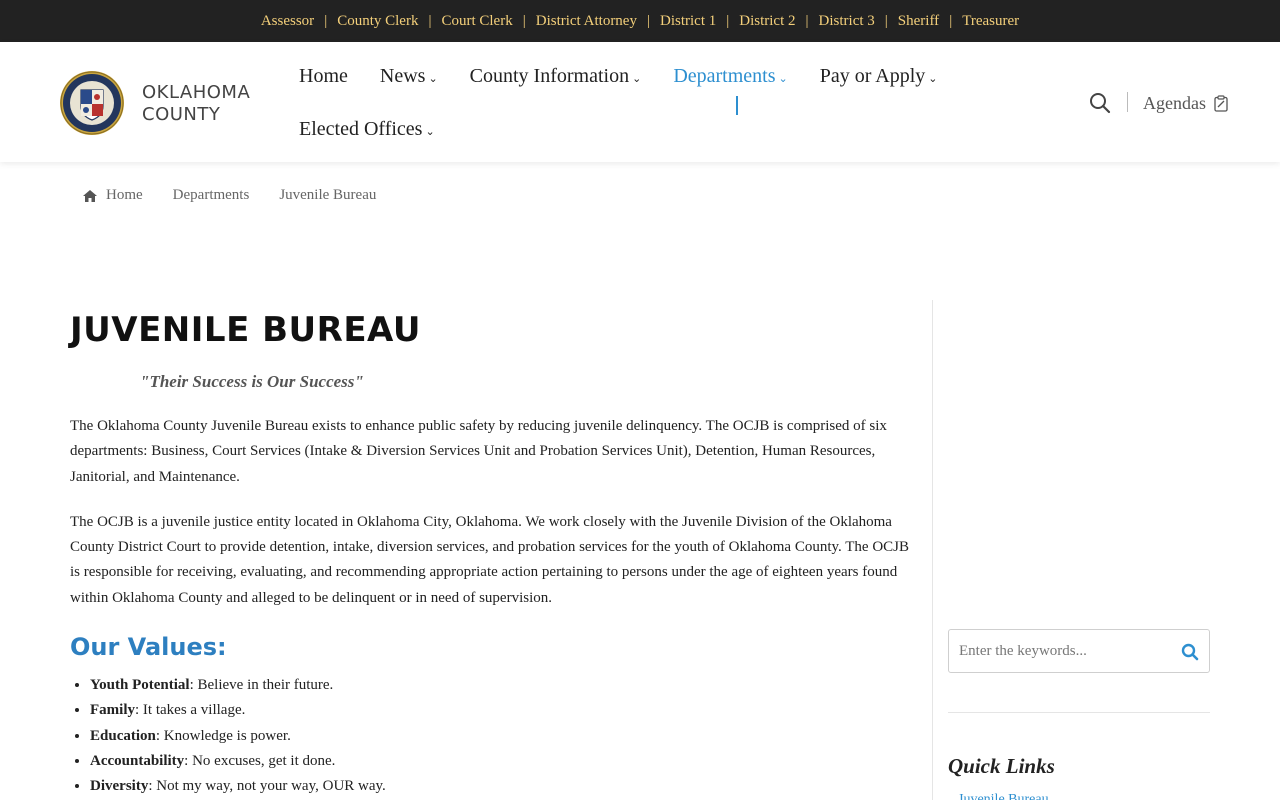 This screenshot has width=1280, height=800. What do you see at coordinates (932, 550) in the screenshot?
I see `content-sidebar-divider` at bounding box center [932, 550].